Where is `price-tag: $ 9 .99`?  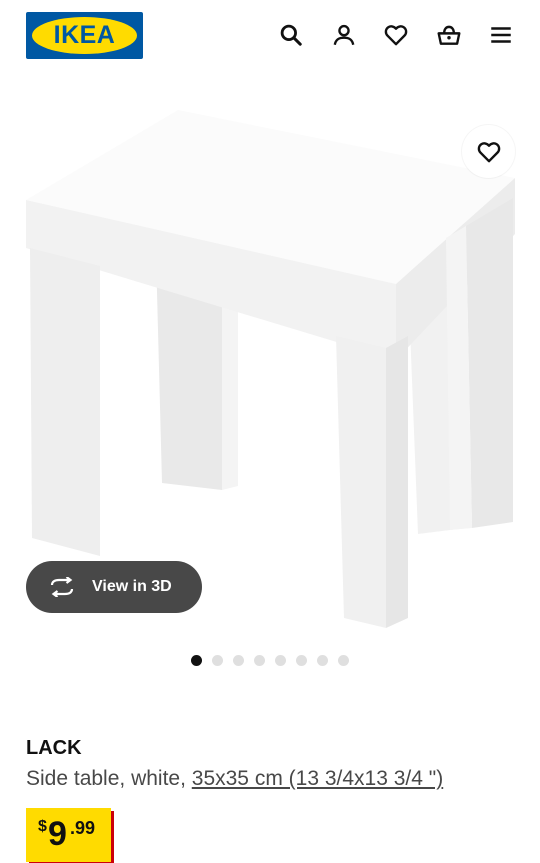 price-tag: $ 9 .99 is located at coordinates (68, 835).